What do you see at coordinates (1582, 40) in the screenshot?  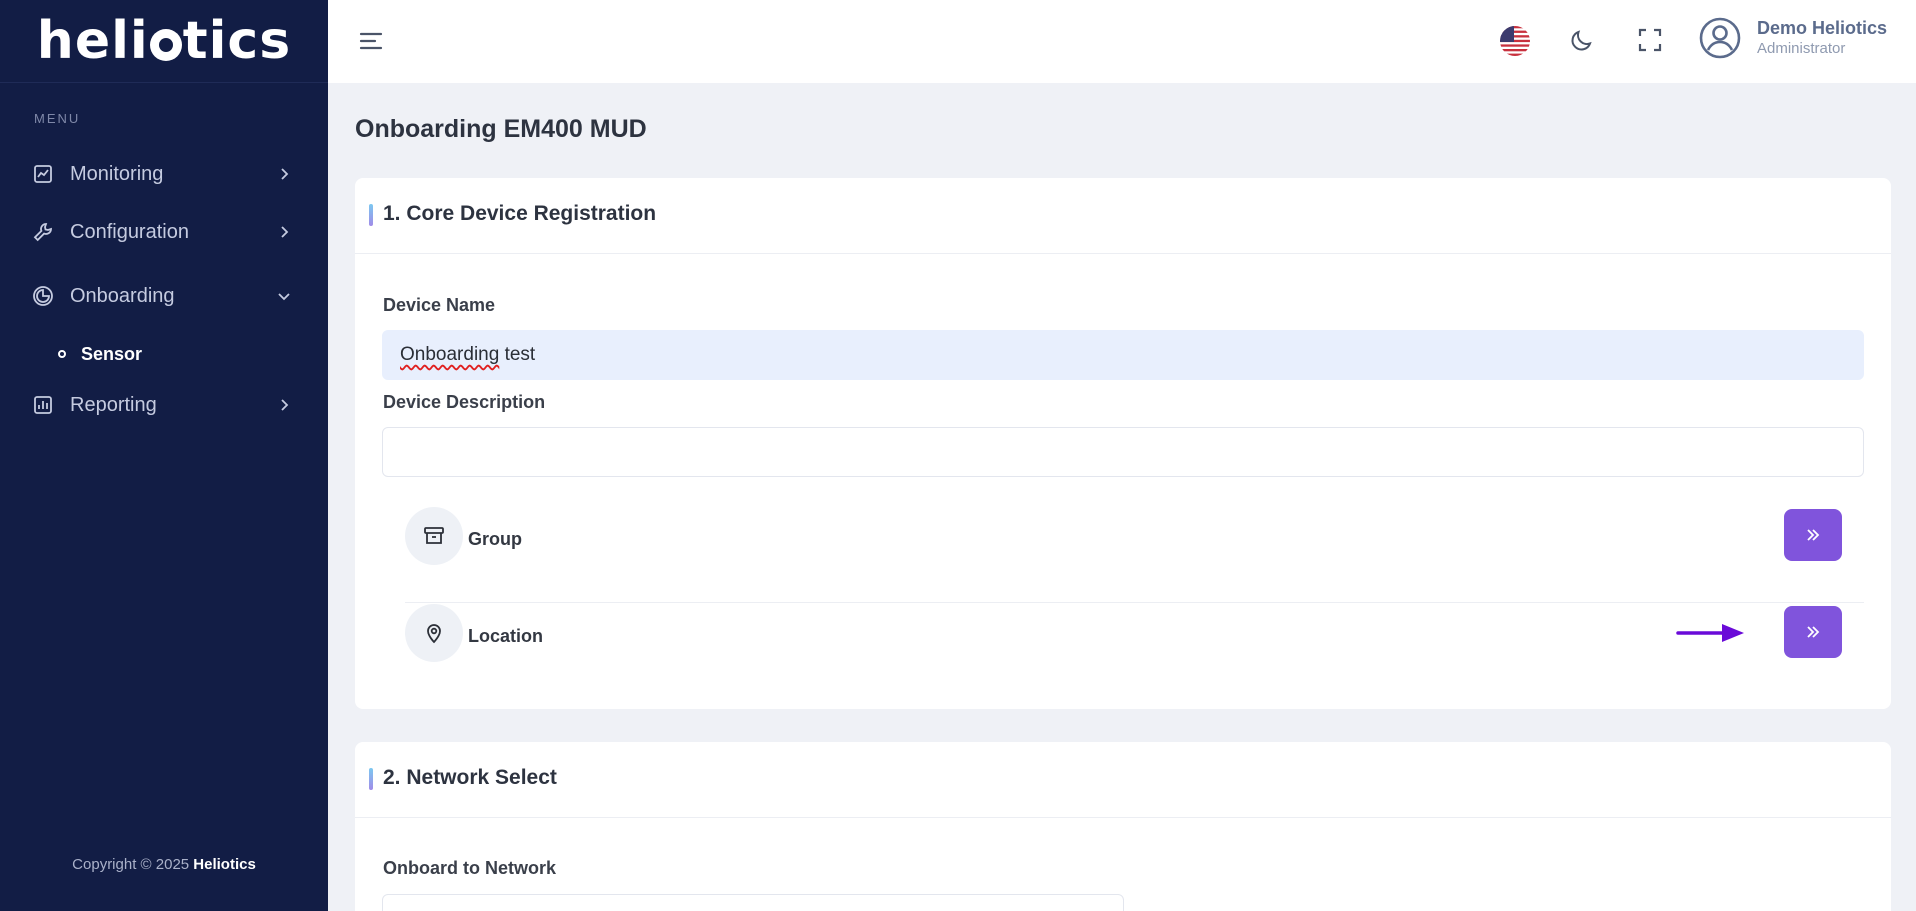 I see `moon-icon` at bounding box center [1582, 40].